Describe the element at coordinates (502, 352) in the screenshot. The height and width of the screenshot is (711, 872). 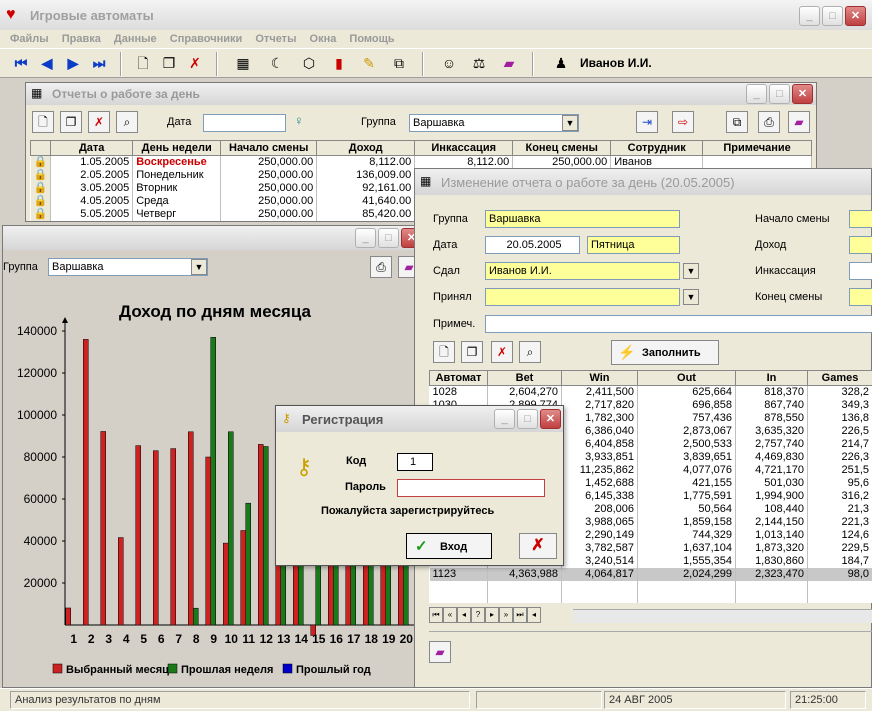
I see `delete-row-icon: ✗` at that location.